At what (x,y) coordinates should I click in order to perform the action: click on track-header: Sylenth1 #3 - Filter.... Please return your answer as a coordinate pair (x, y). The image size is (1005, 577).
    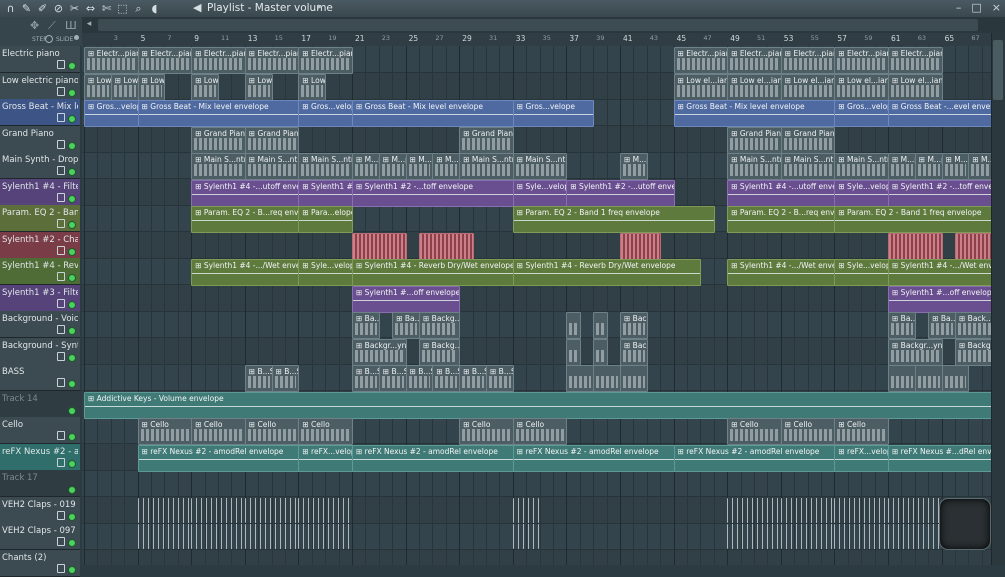
    Looking at the image, I should click on (40, 298).